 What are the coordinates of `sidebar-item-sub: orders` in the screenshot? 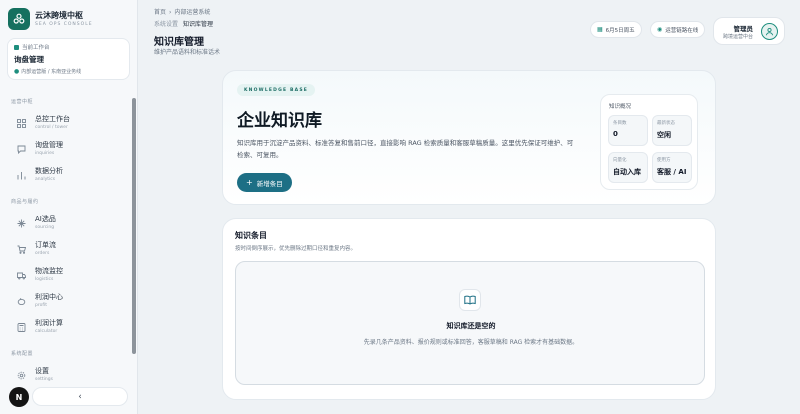 It's located at (42, 253).